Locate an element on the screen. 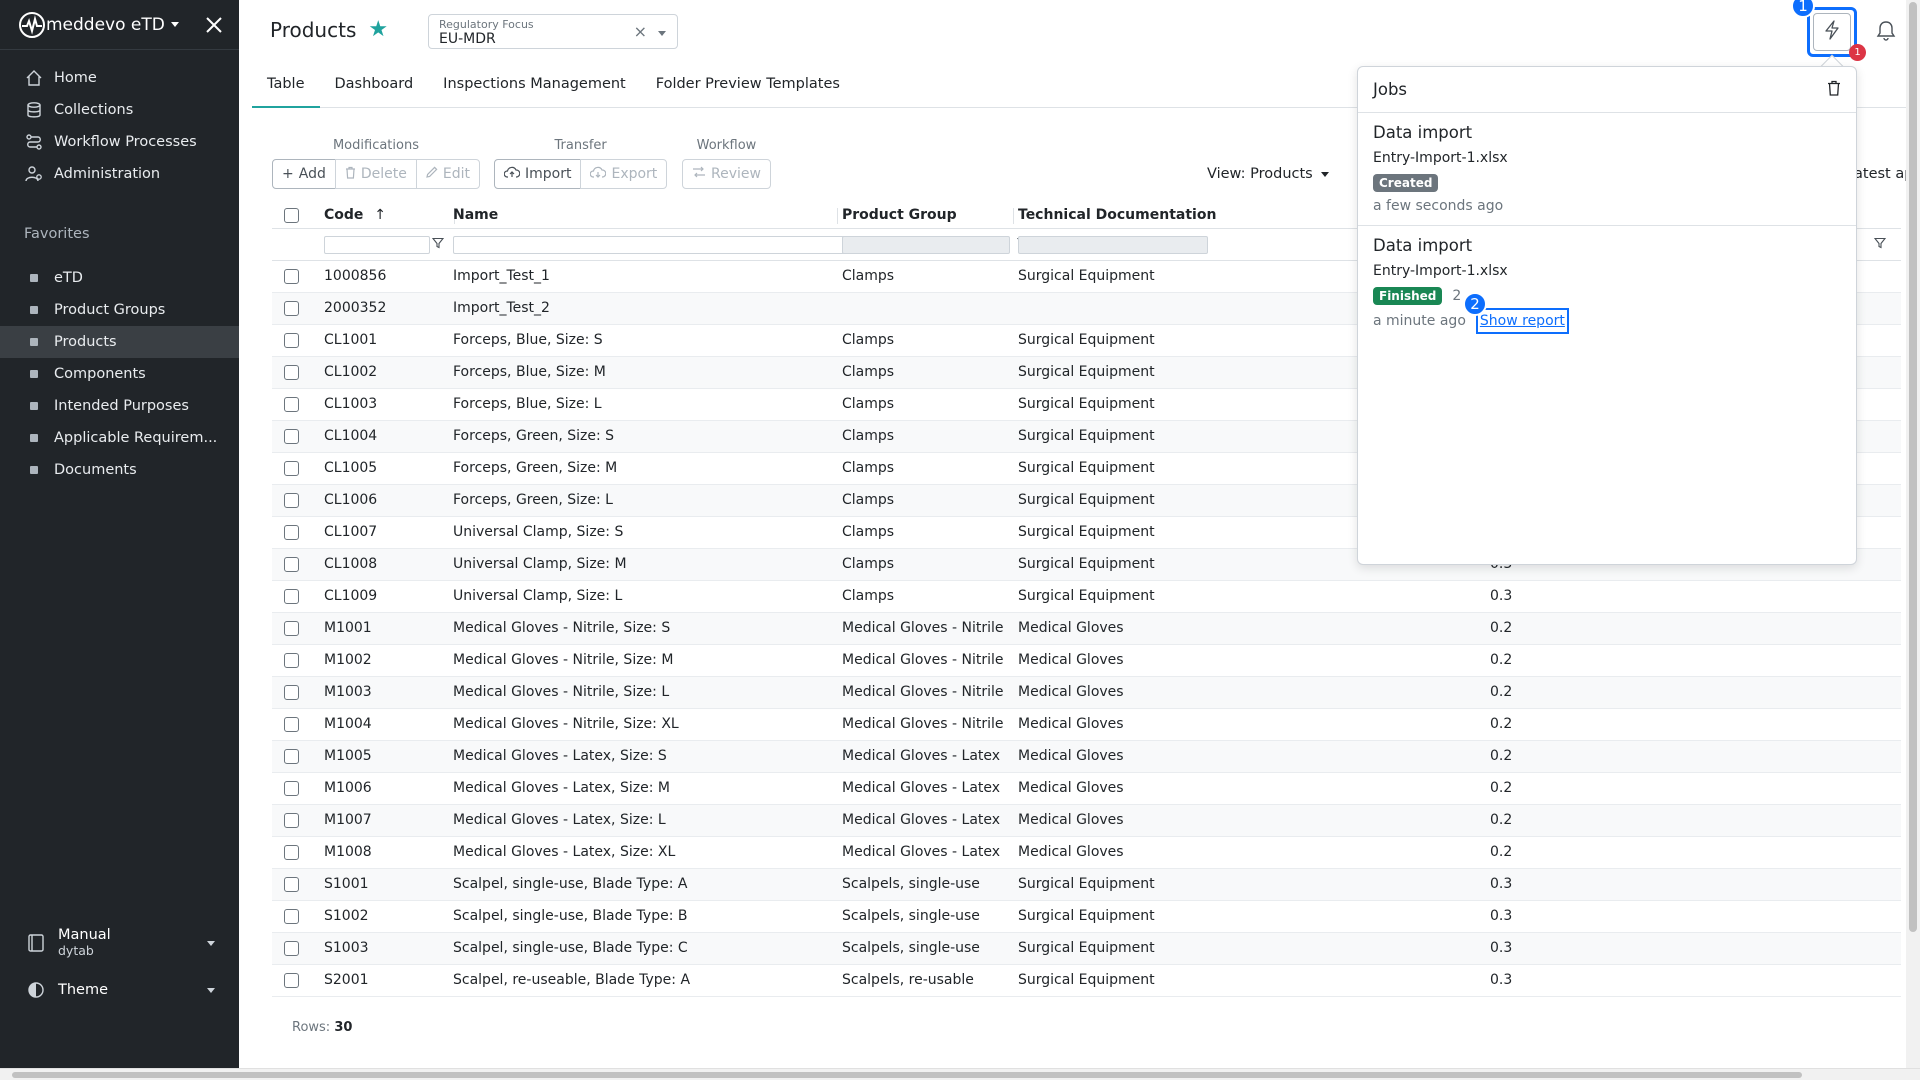 The image size is (1920, 1080). cell-name: Universal Clamp, Size: S is located at coordinates (538, 532).